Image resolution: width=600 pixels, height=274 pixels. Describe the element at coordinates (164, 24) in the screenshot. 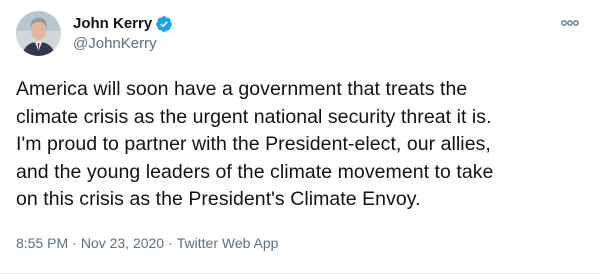

I see `verified-badge-icon` at that location.